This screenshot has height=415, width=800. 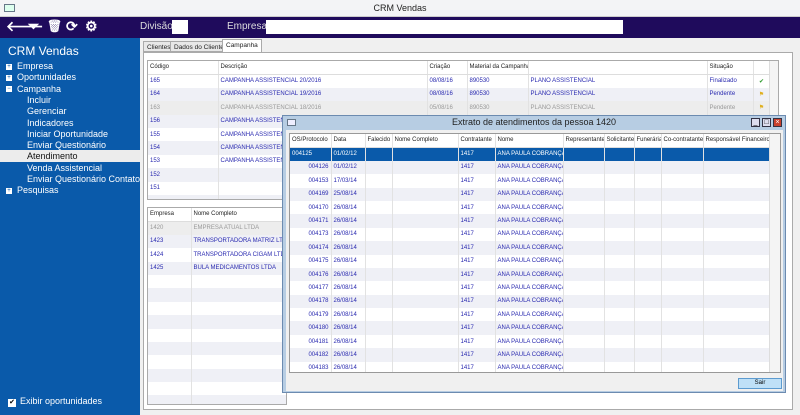 I want to click on table-cell: 151, so click(x=183, y=188).